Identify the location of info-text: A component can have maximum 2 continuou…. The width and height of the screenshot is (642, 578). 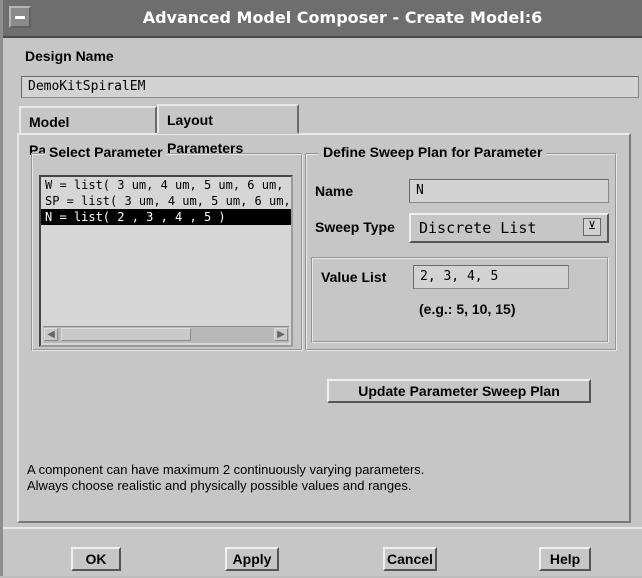
(225, 478).